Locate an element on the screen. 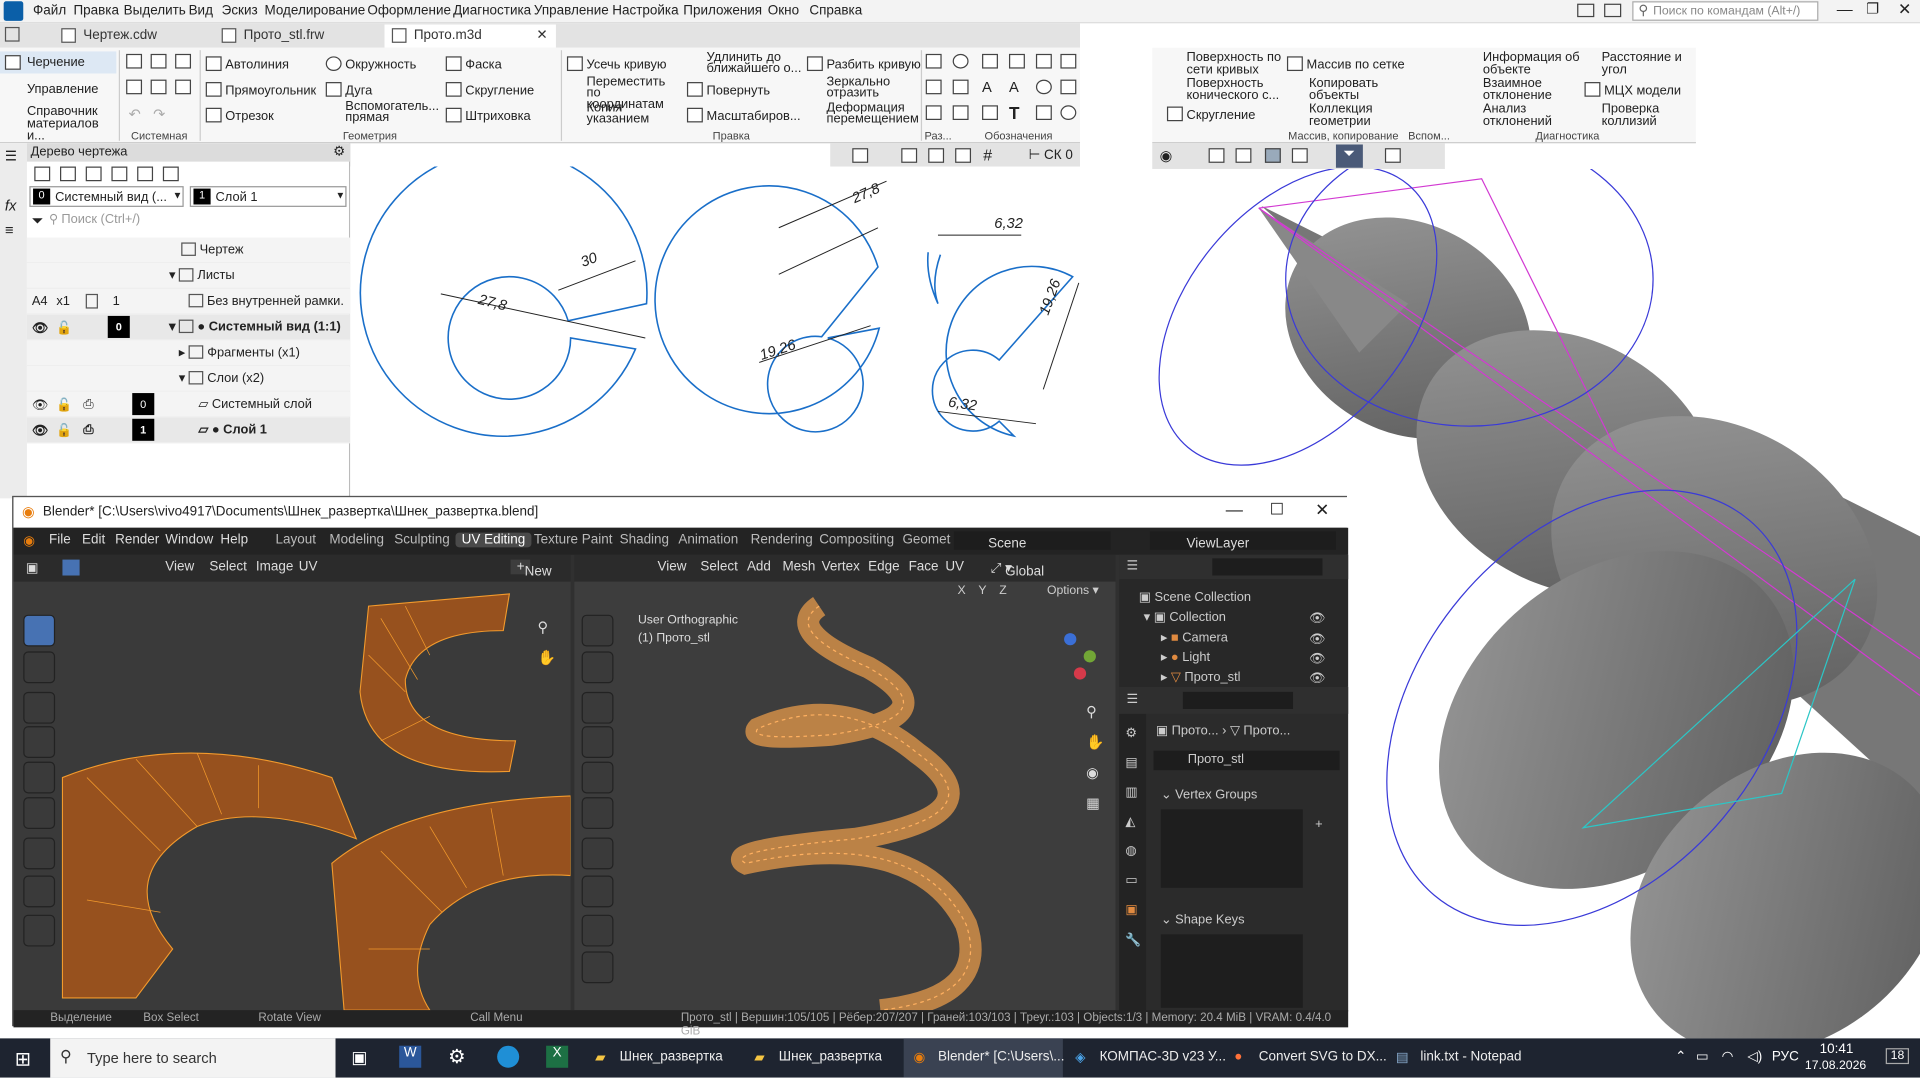  annotate-tool is located at coordinates (597, 853).